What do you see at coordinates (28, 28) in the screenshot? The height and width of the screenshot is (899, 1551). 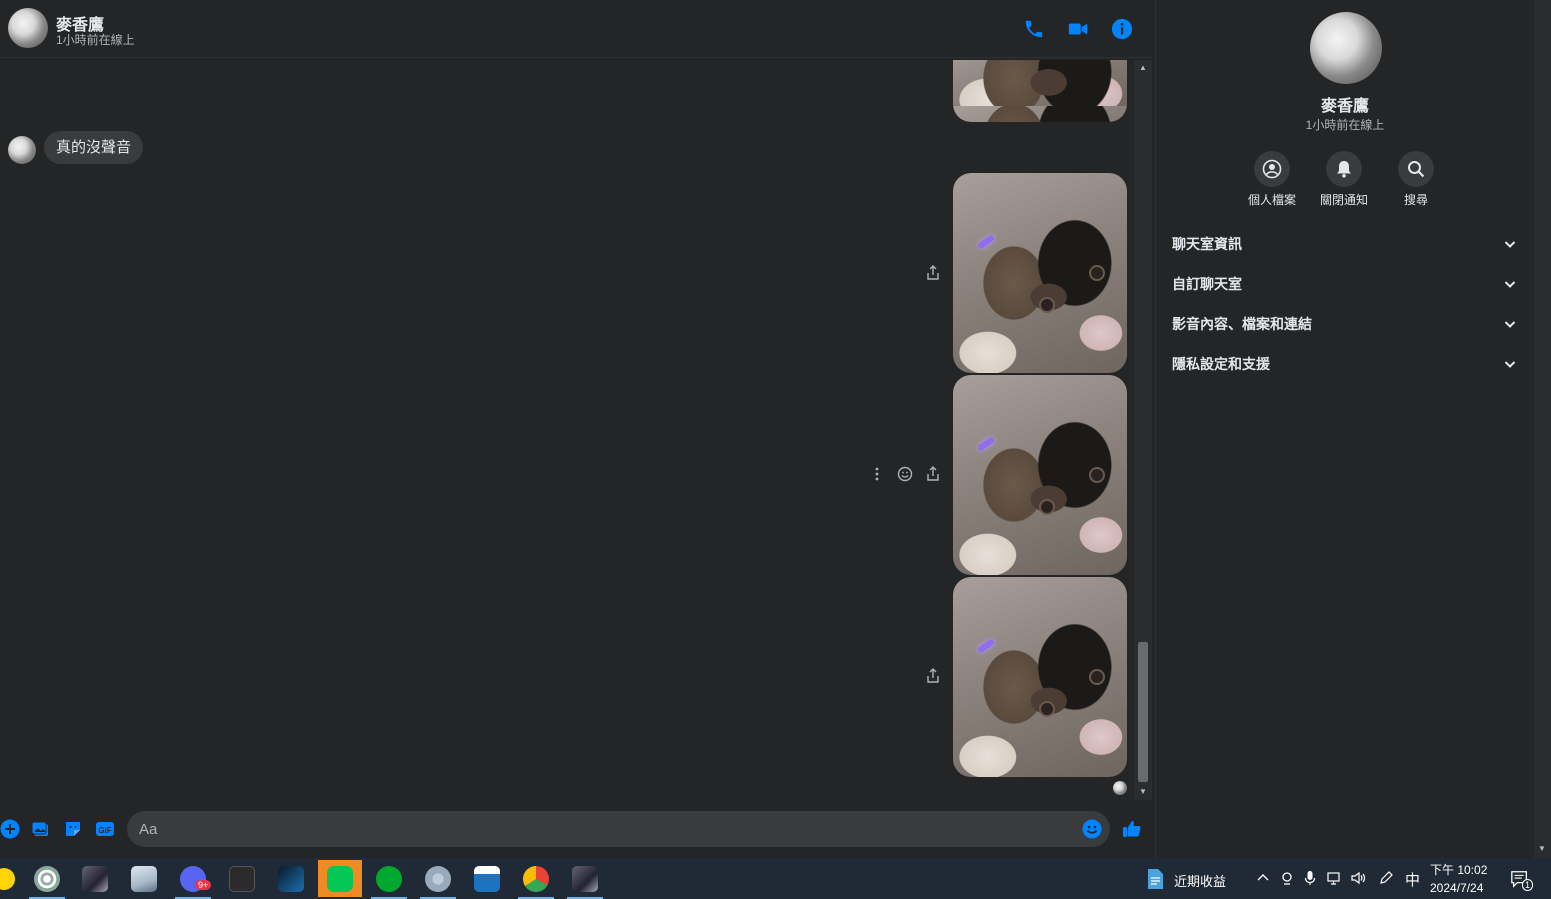 I see `contact-avatar` at bounding box center [28, 28].